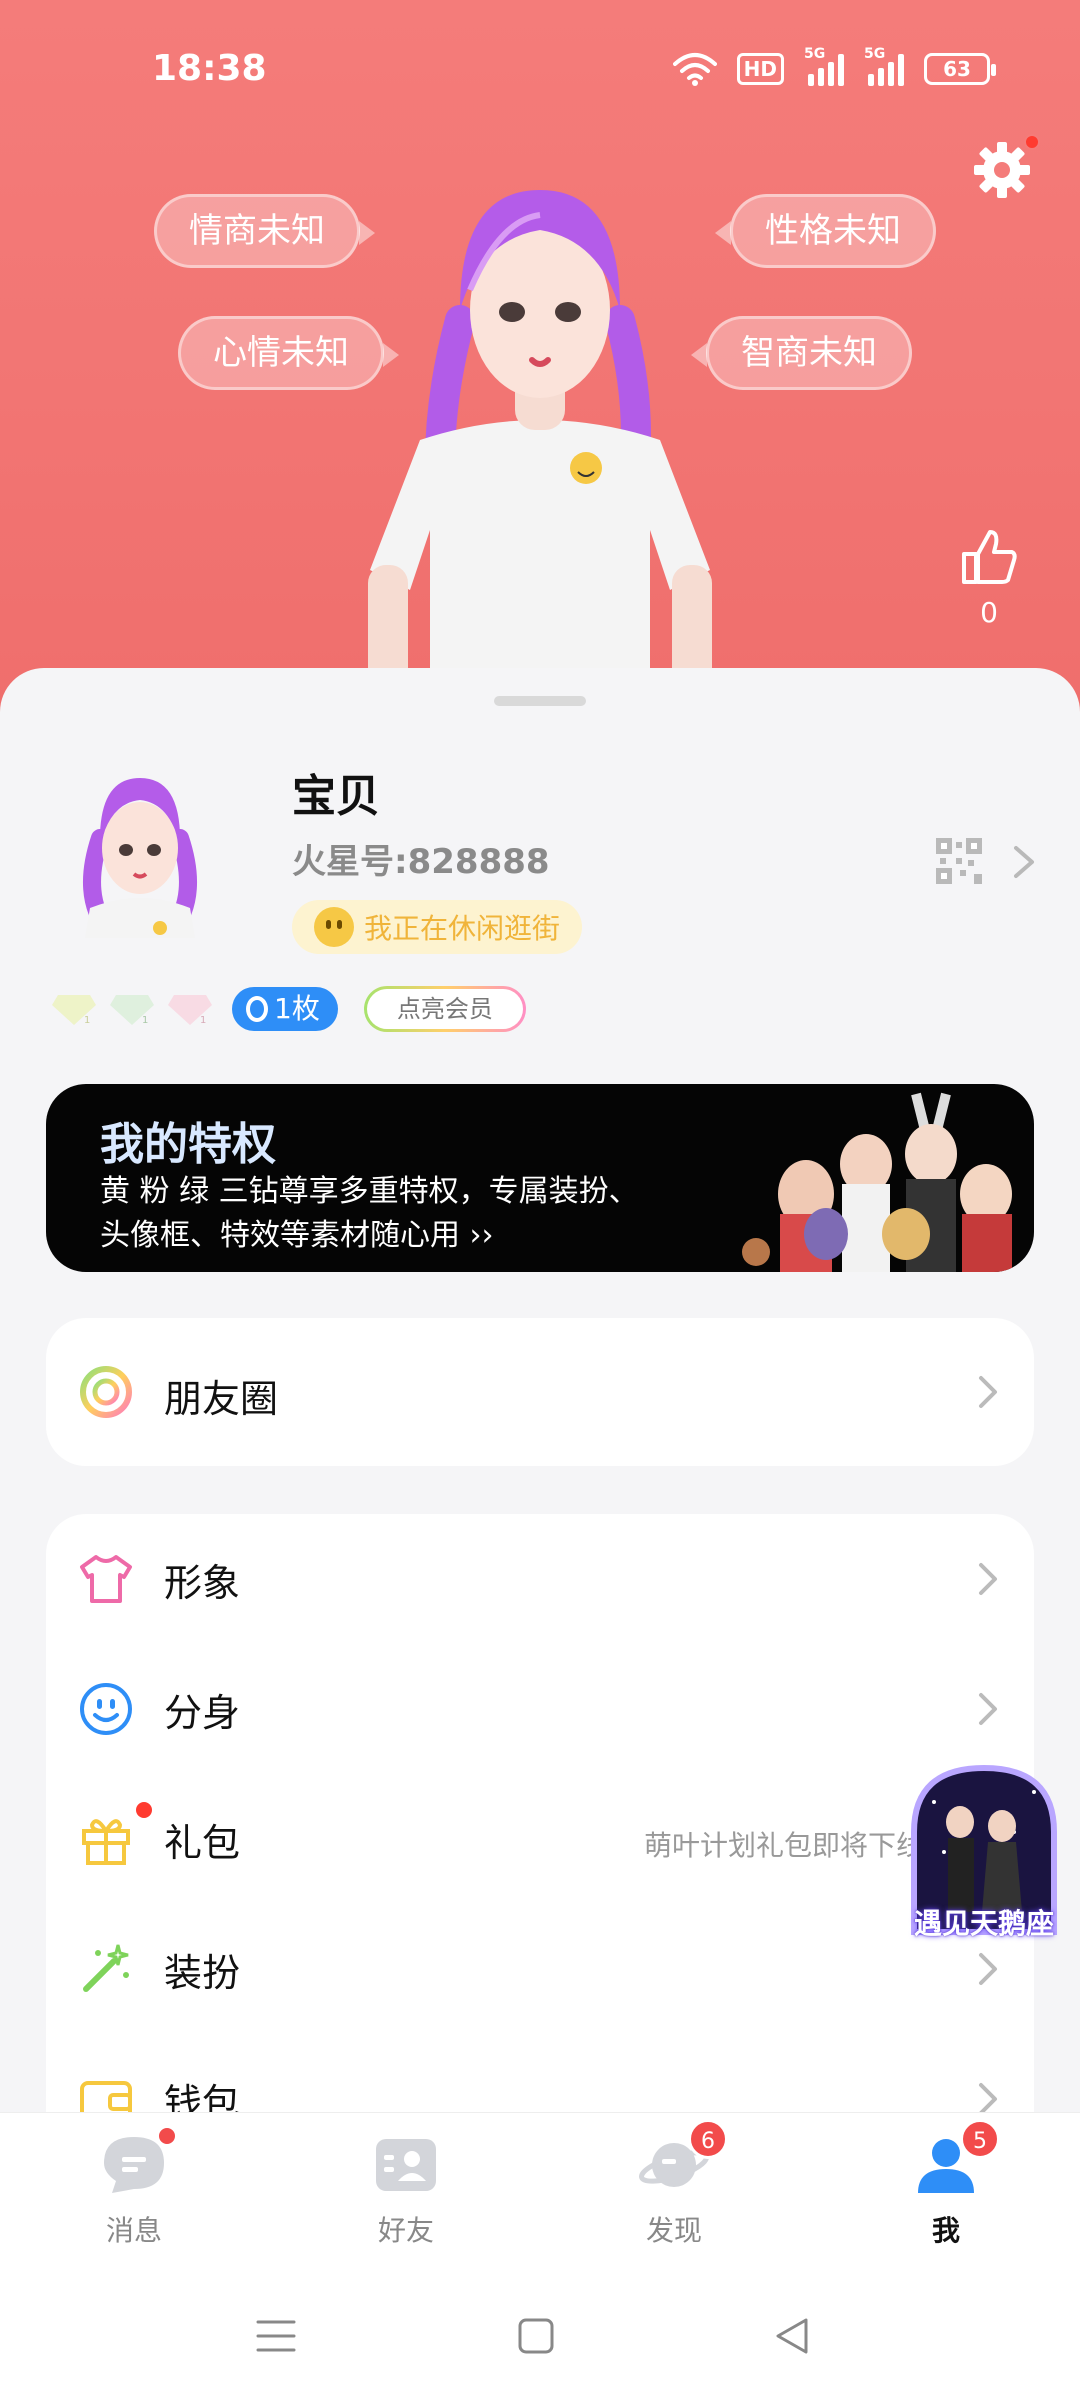 The width and height of the screenshot is (1080, 2400). What do you see at coordinates (167, 2136) in the screenshot?
I see `messages-notification-dot` at bounding box center [167, 2136].